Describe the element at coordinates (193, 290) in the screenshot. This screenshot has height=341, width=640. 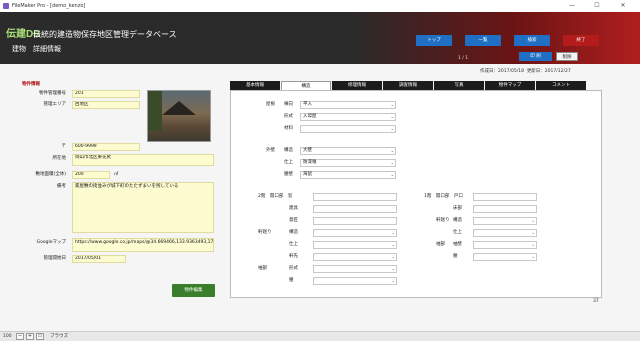
I see `edit-property-button: 物件編集` at that location.